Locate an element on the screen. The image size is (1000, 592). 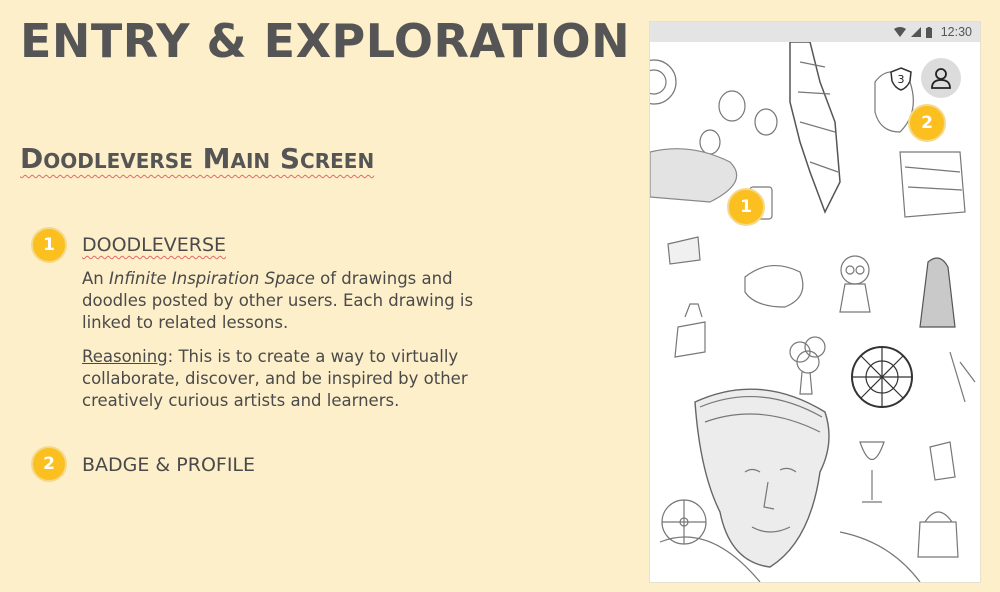
section-number-1: 1 is located at coordinates (49, 245).